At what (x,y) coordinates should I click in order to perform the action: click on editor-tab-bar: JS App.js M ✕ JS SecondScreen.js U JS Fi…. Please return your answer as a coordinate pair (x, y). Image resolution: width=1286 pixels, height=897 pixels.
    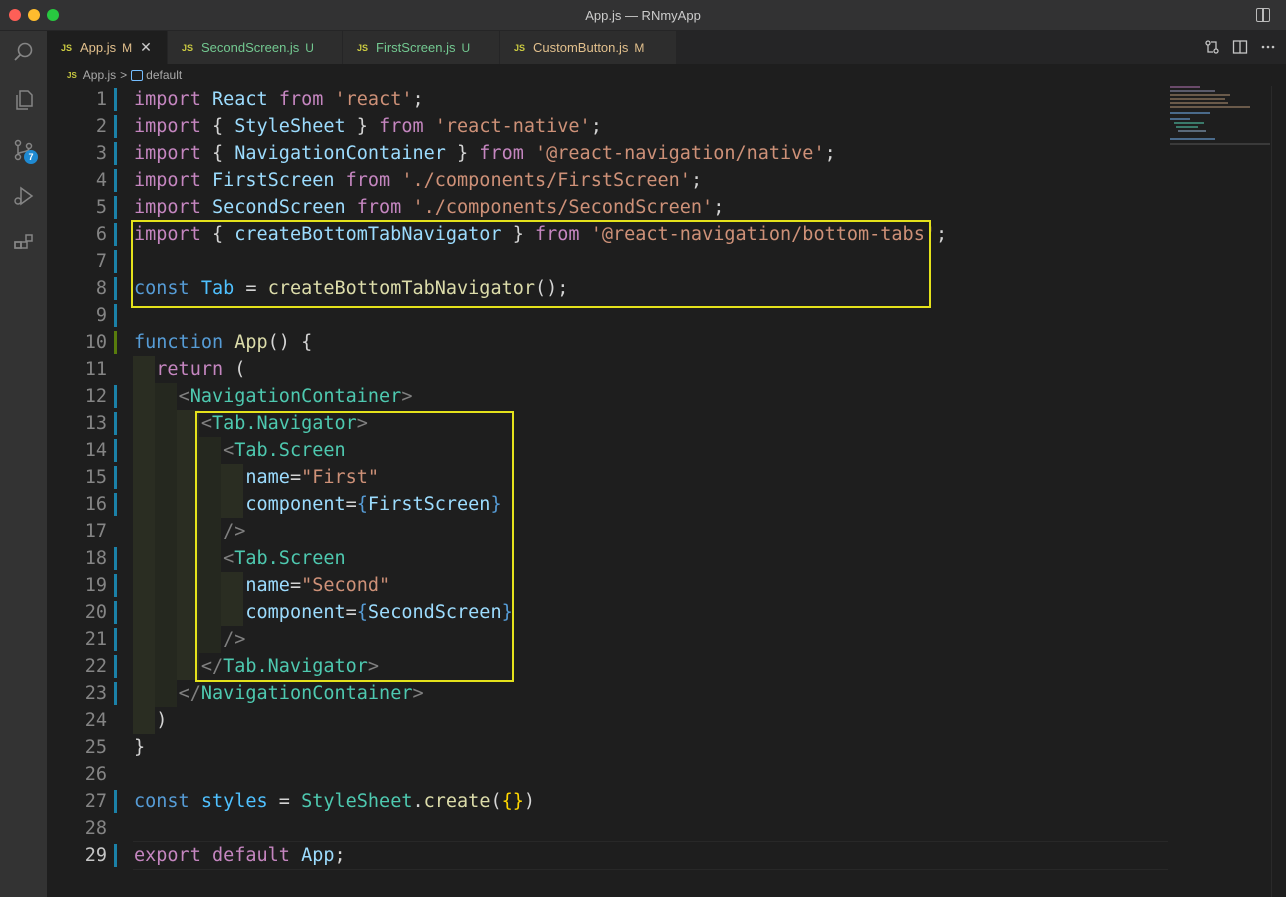
    Looking at the image, I should click on (666, 47).